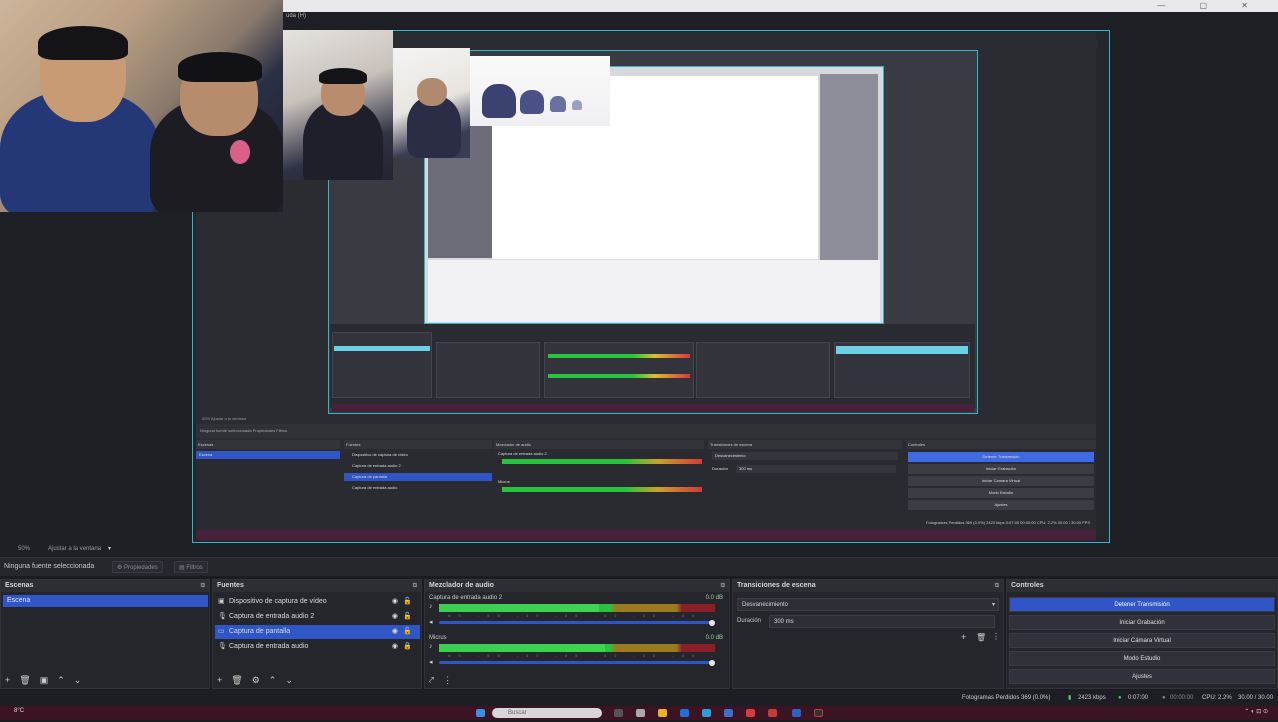  I want to click on duration-label: Duración, so click(749, 621).